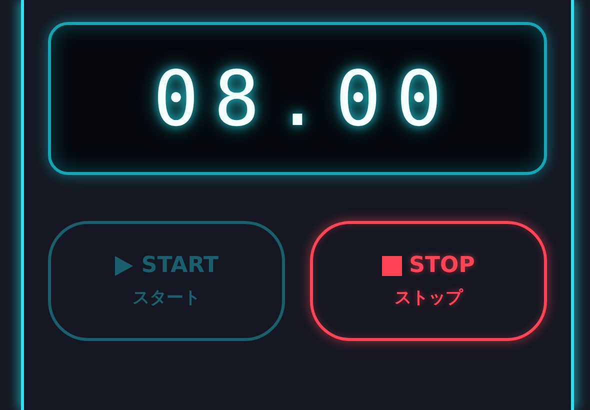  Describe the element at coordinates (166, 298) in the screenshot. I see `button-sublabel: スタート` at that location.